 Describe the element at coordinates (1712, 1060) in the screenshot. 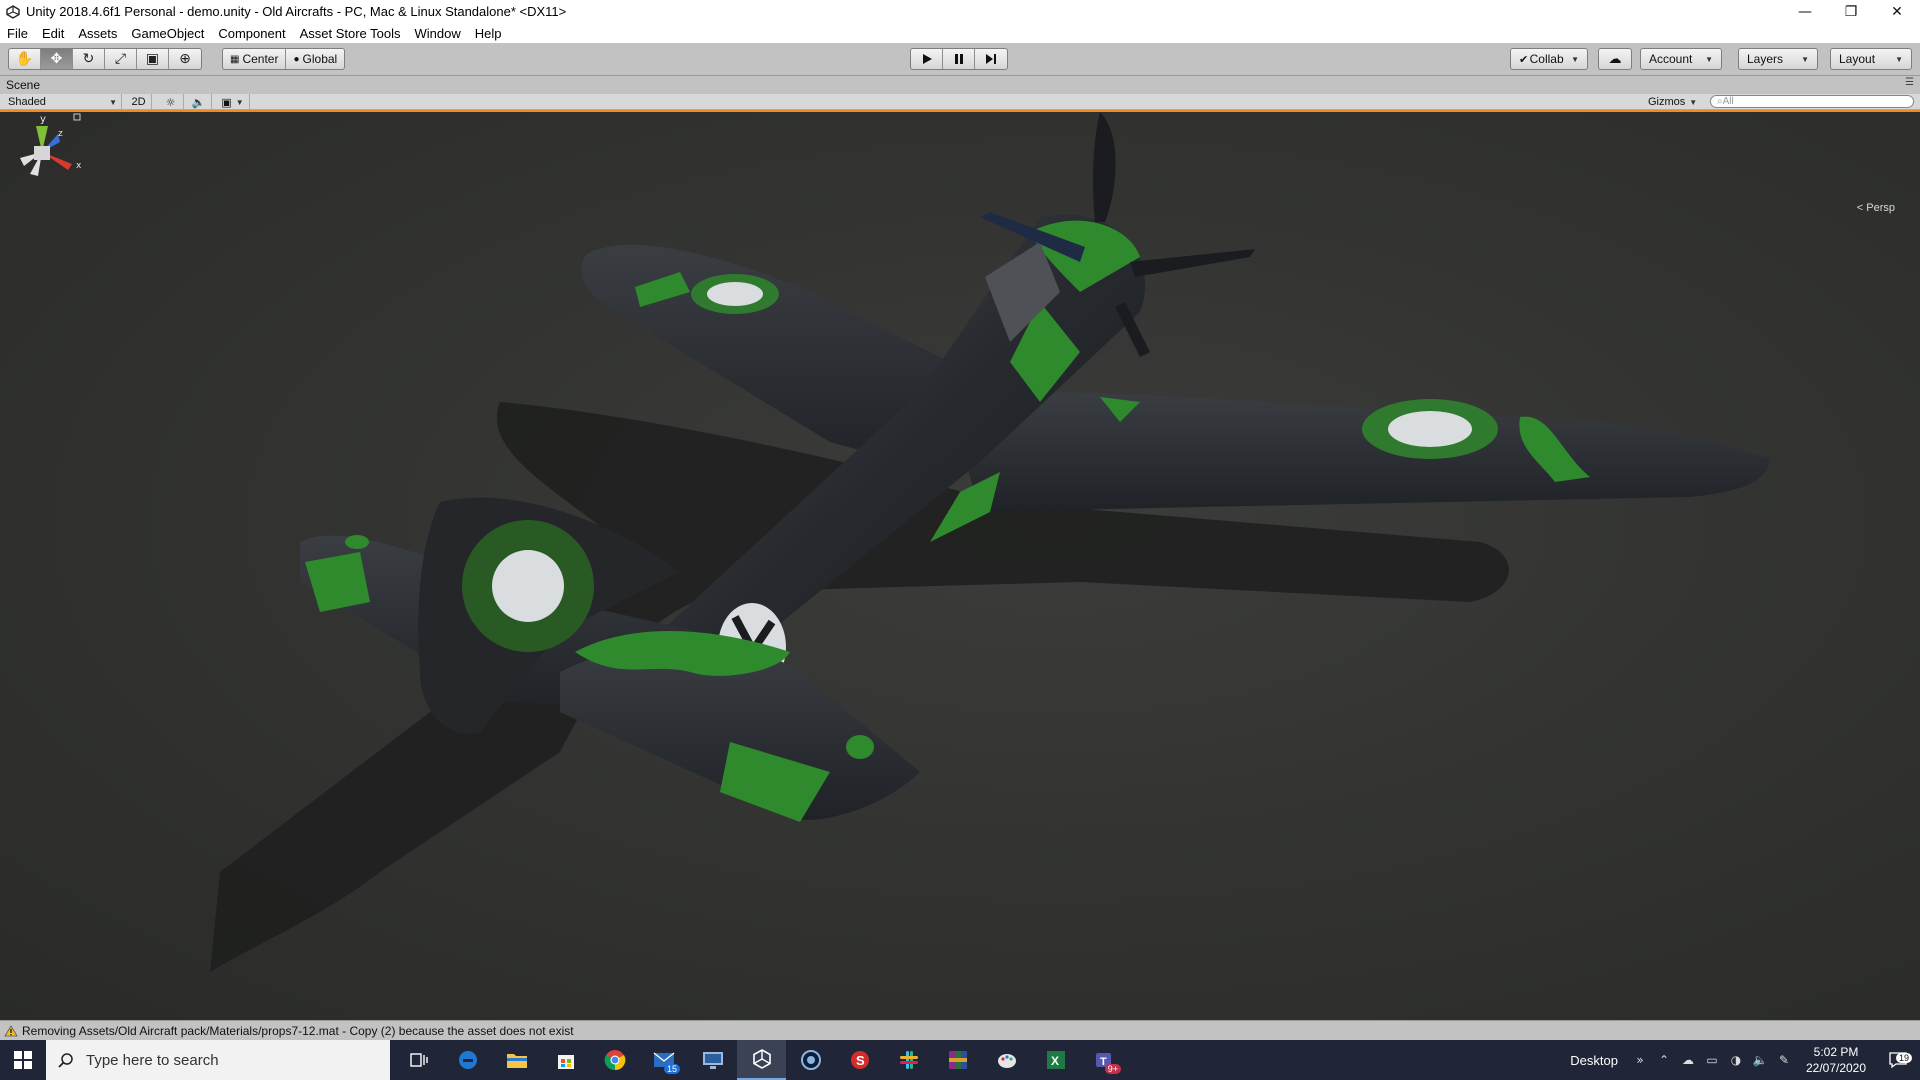

I see `battery-icon: ▭` at that location.